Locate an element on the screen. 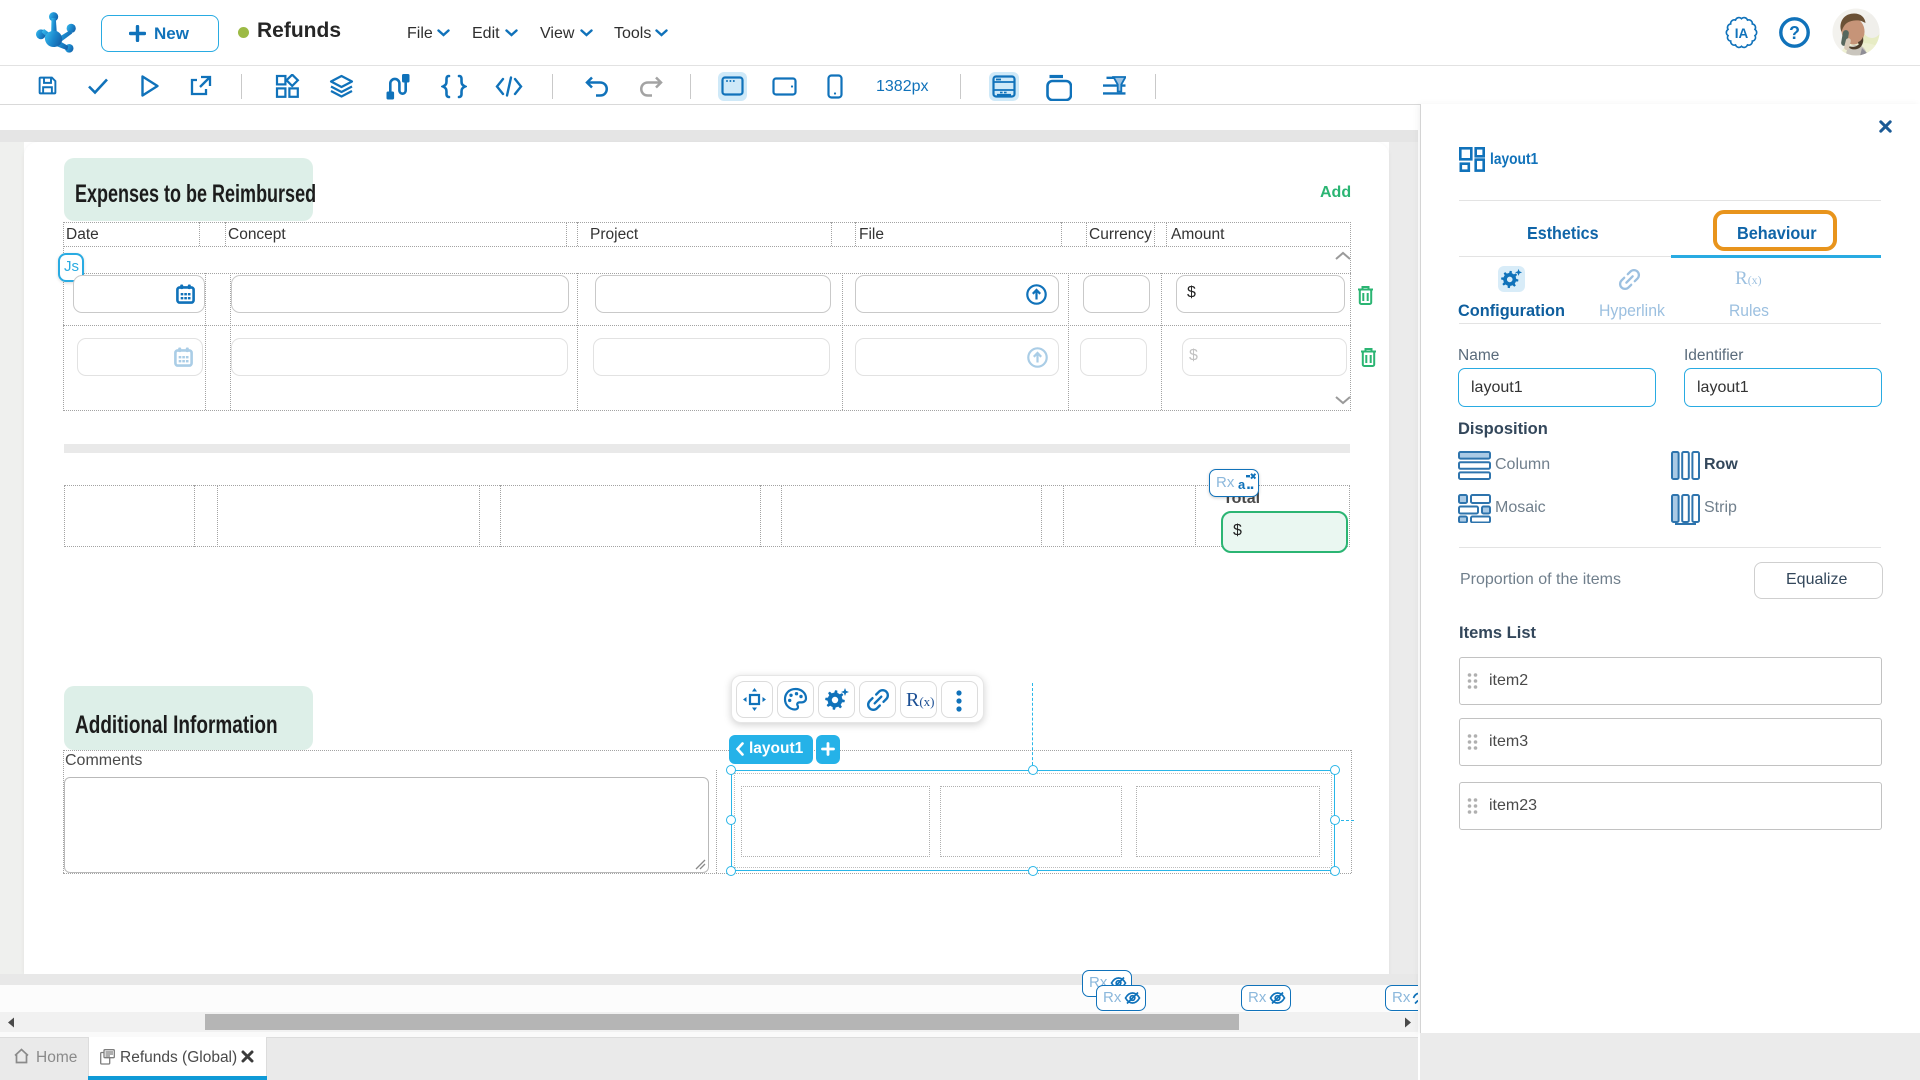 This screenshot has width=1920, height=1080. svg-text: a is located at coordinates (1242, 484).